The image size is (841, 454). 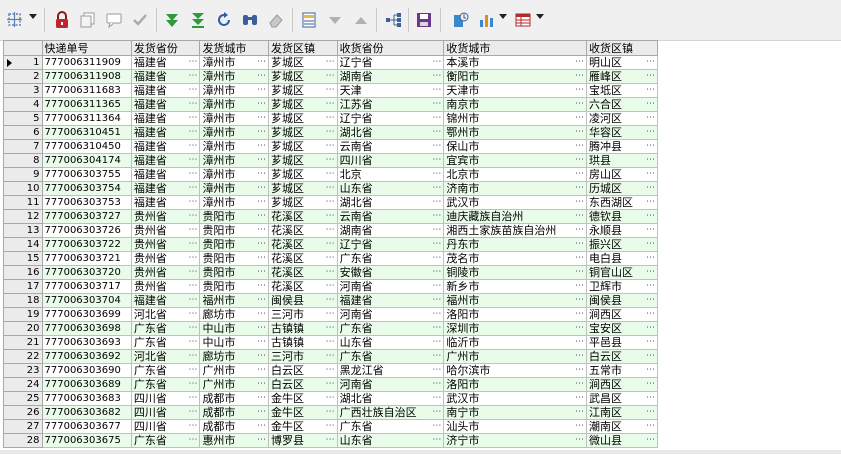 What do you see at coordinates (515, 230) in the screenshot?
I see `grid-cell: 湘西土家族苗族自治州 ⋯` at bounding box center [515, 230].